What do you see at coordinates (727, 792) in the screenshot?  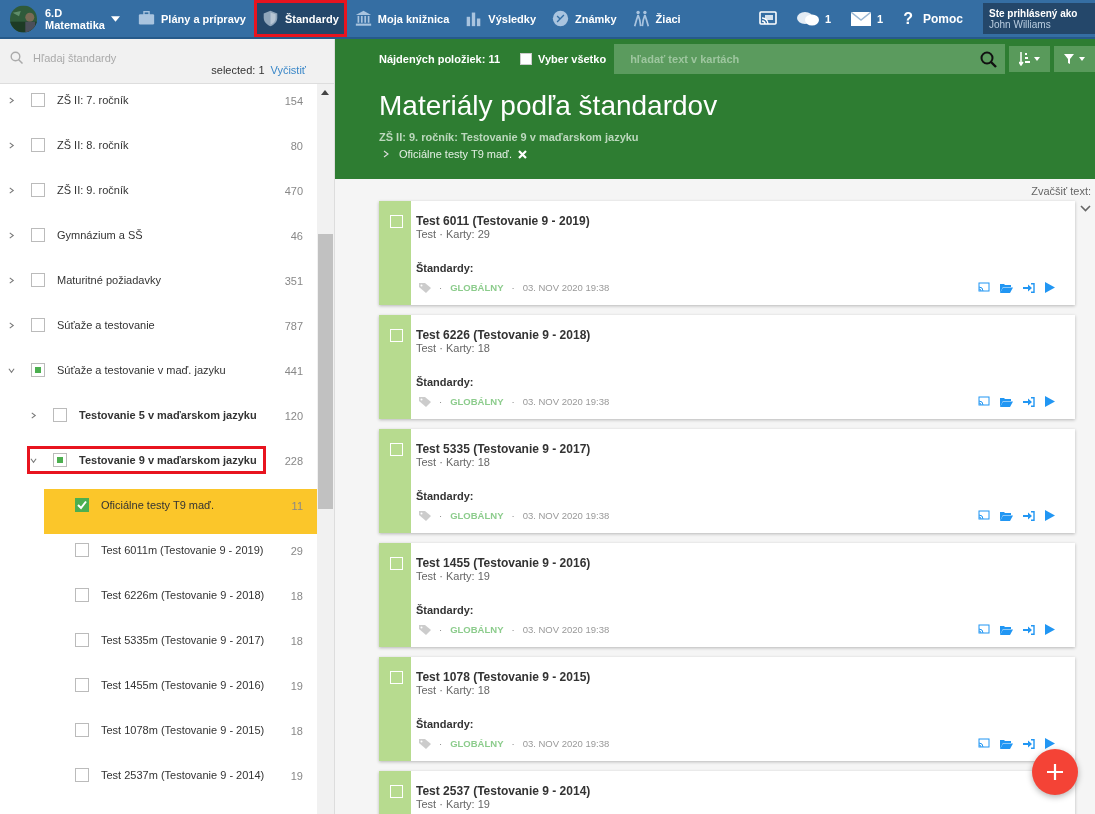 I see `material-card: Test 2537 (Testovanie 9 - 2014) Test · Karty: 19` at bounding box center [727, 792].